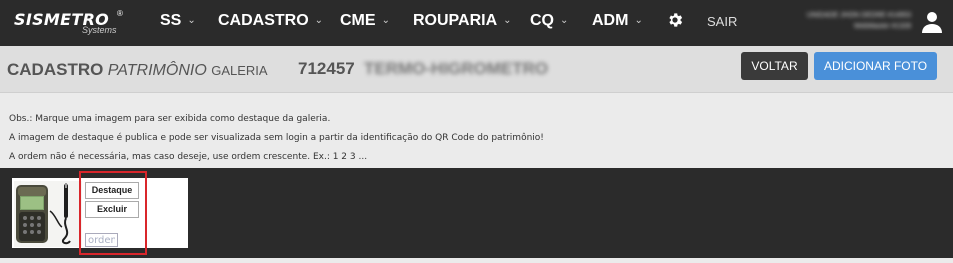  I want to click on nav-menu-adm-label: ADM, so click(610, 20).